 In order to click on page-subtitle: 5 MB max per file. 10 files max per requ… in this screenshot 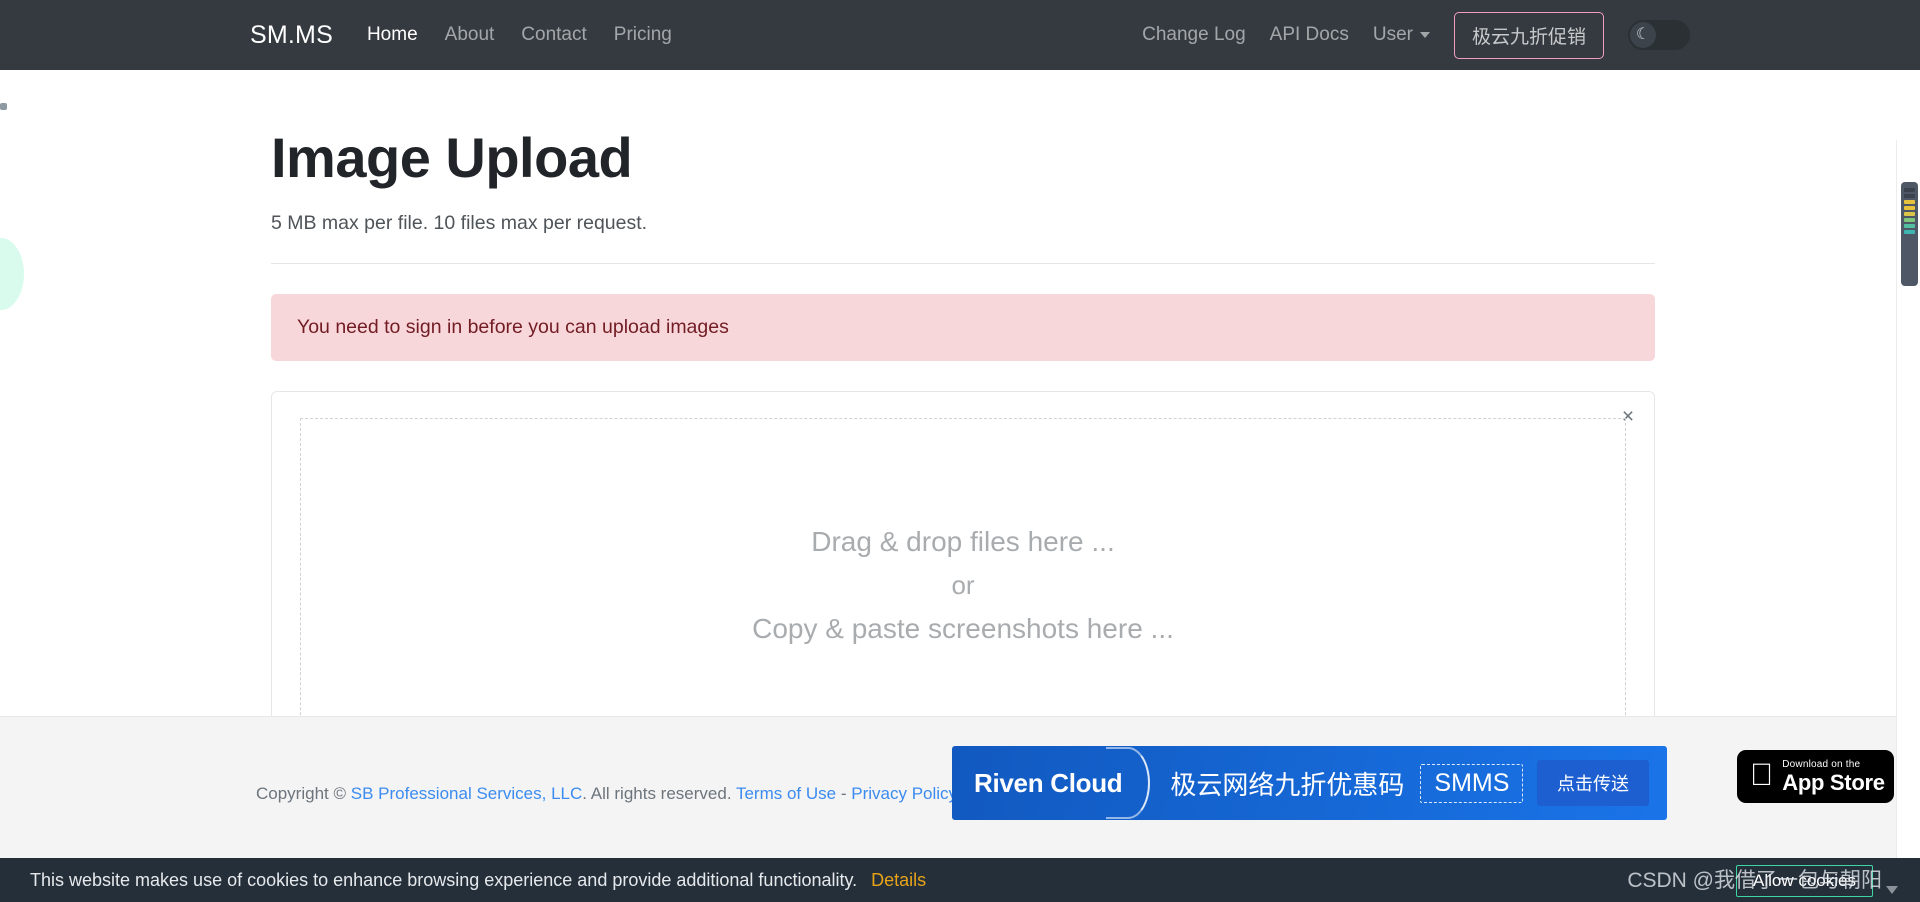, I will do `click(459, 223)`.